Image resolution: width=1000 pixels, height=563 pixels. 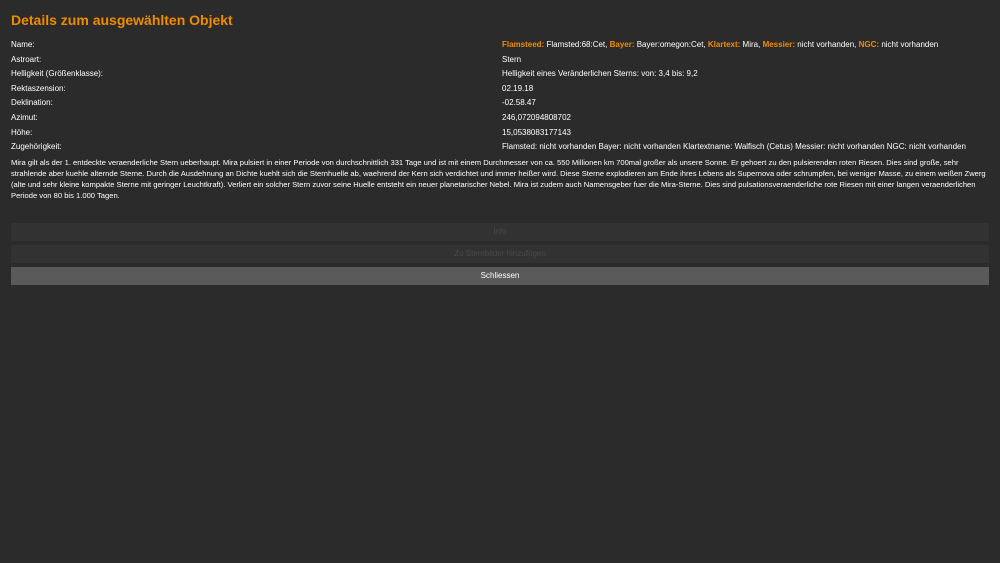 I want to click on detail-row-azimuth: Azimut: 246,072094808702, so click(x=500, y=118).